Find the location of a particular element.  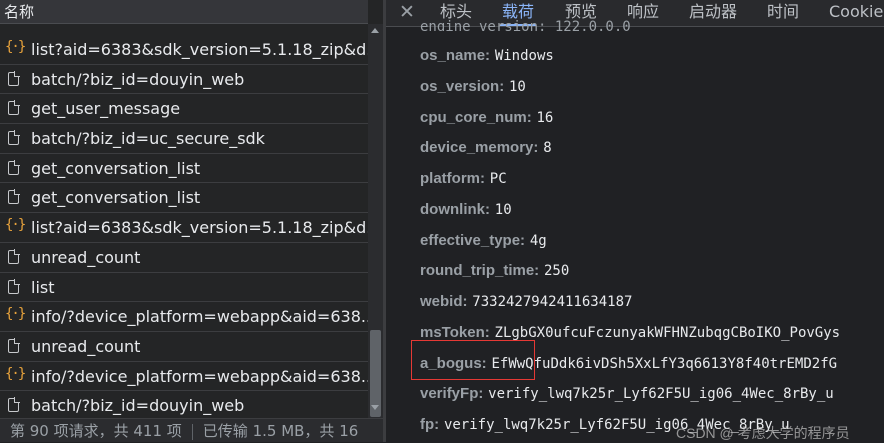

payload-field-row: platform: PC is located at coordinates (463, 178).